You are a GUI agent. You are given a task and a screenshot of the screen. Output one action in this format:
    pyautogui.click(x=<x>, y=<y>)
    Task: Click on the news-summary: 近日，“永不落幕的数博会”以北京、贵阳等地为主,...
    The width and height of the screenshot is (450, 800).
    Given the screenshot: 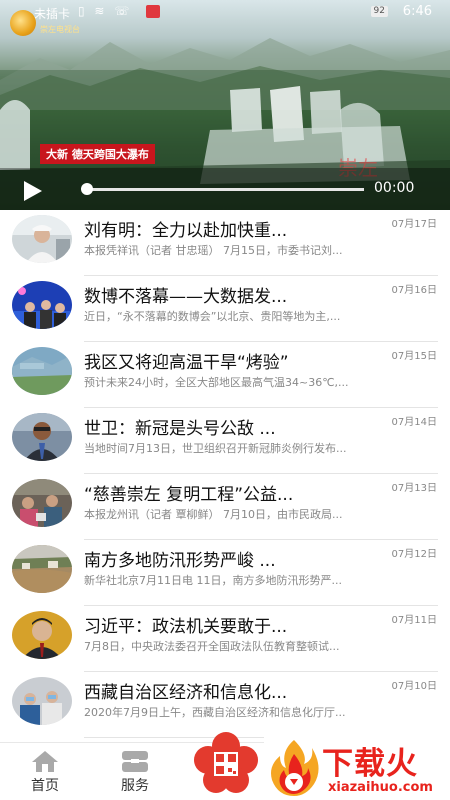 What is the action you would take?
    pyautogui.click(x=212, y=316)
    